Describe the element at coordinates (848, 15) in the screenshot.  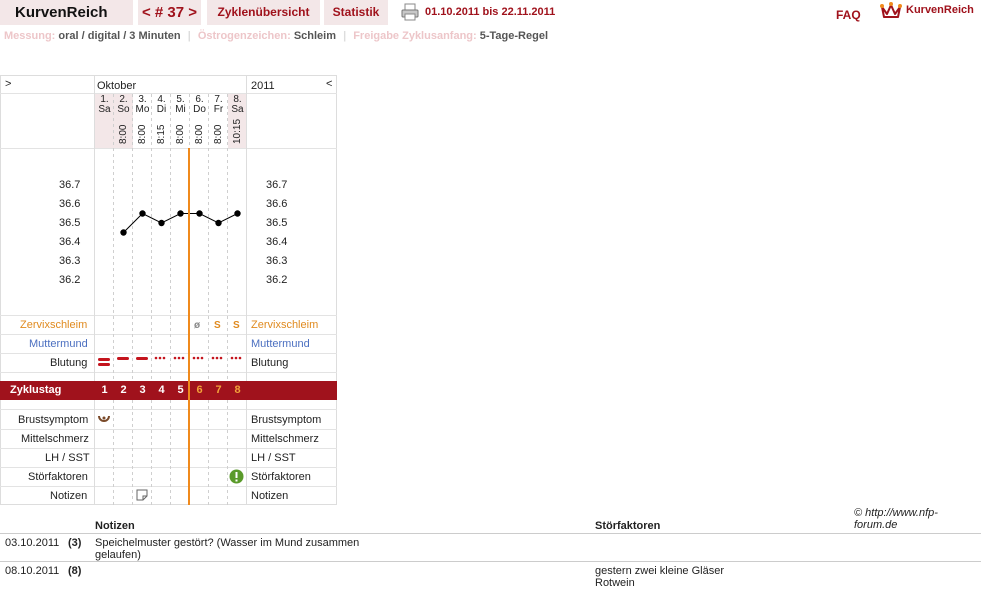
I see `faq-link: FAQ` at that location.